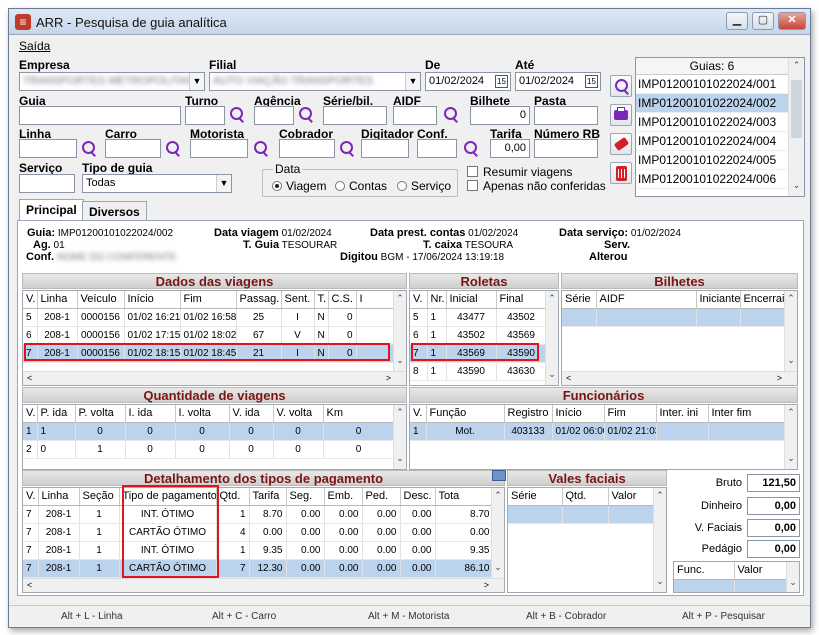 This screenshot has height=635, width=819. Describe the element at coordinates (51, 210) in the screenshot. I see `tab-principal: Principal` at that location.